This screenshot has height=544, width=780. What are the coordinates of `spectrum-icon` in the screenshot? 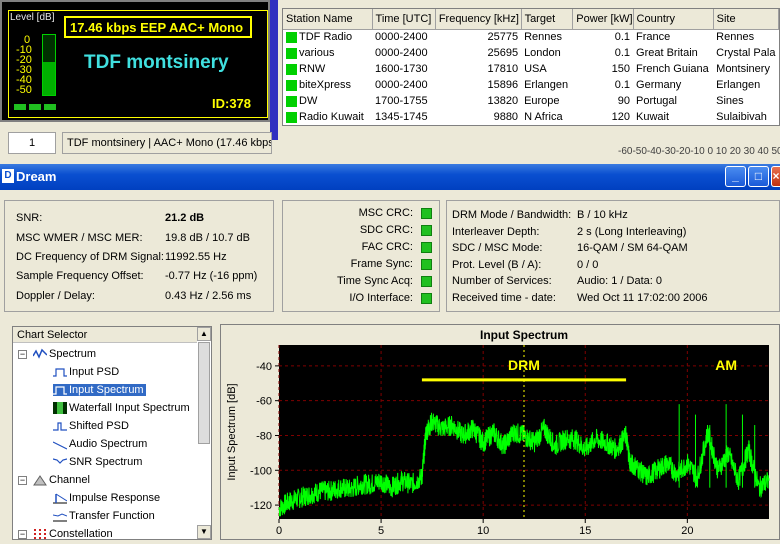 It's located at (40, 353).